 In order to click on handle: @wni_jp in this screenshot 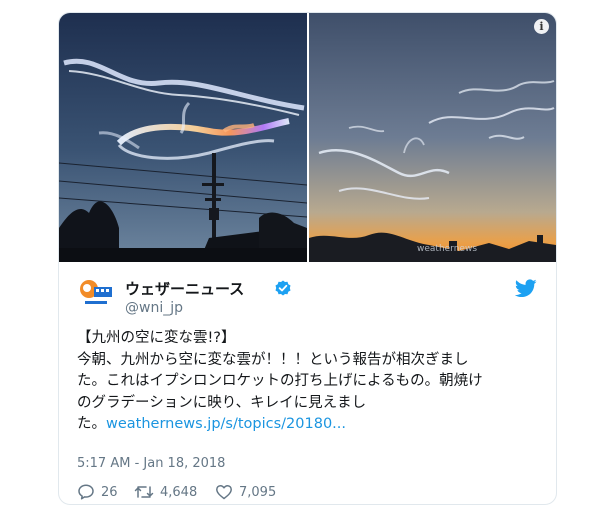, I will do `click(154, 308)`.